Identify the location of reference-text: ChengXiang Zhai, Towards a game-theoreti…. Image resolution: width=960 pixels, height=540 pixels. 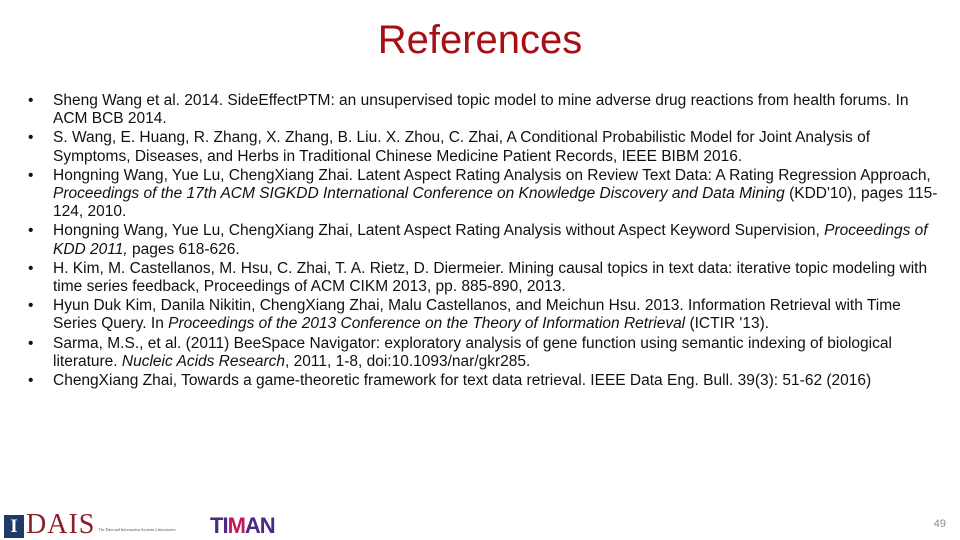
(462, 380).